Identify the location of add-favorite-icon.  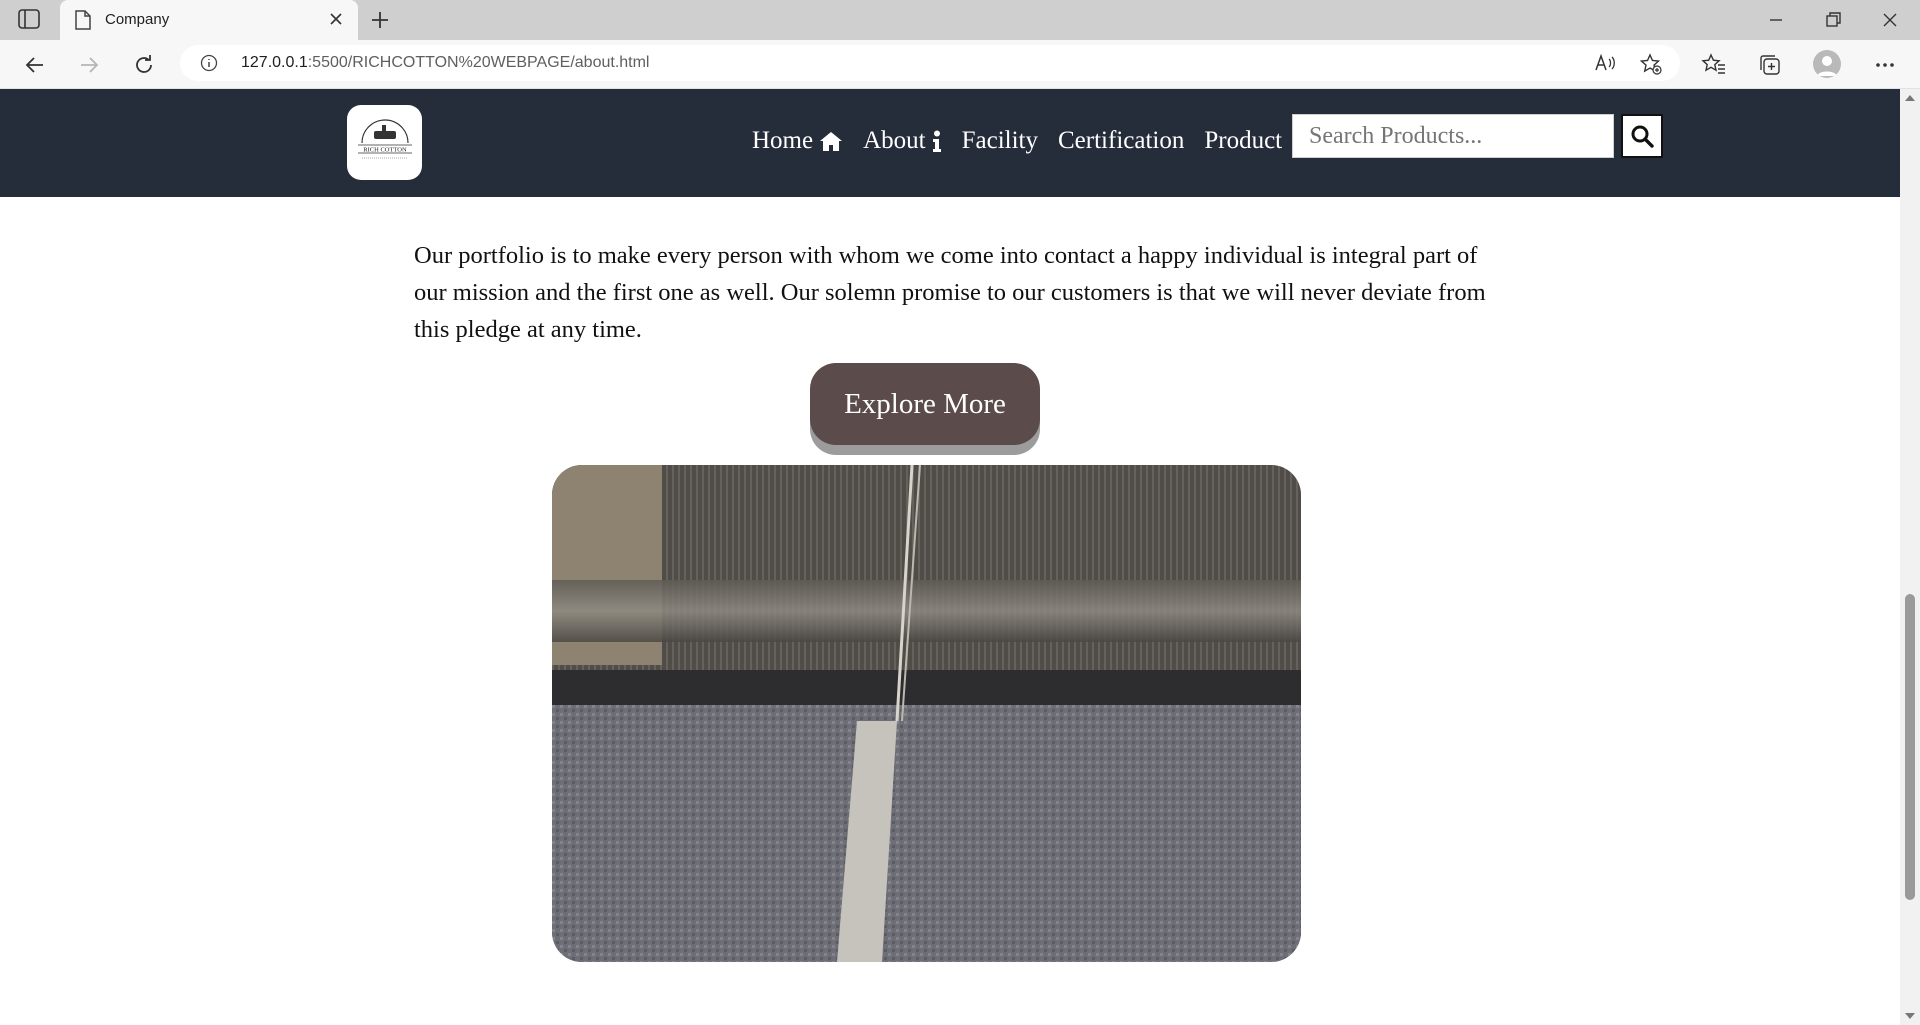
(1651, 64).